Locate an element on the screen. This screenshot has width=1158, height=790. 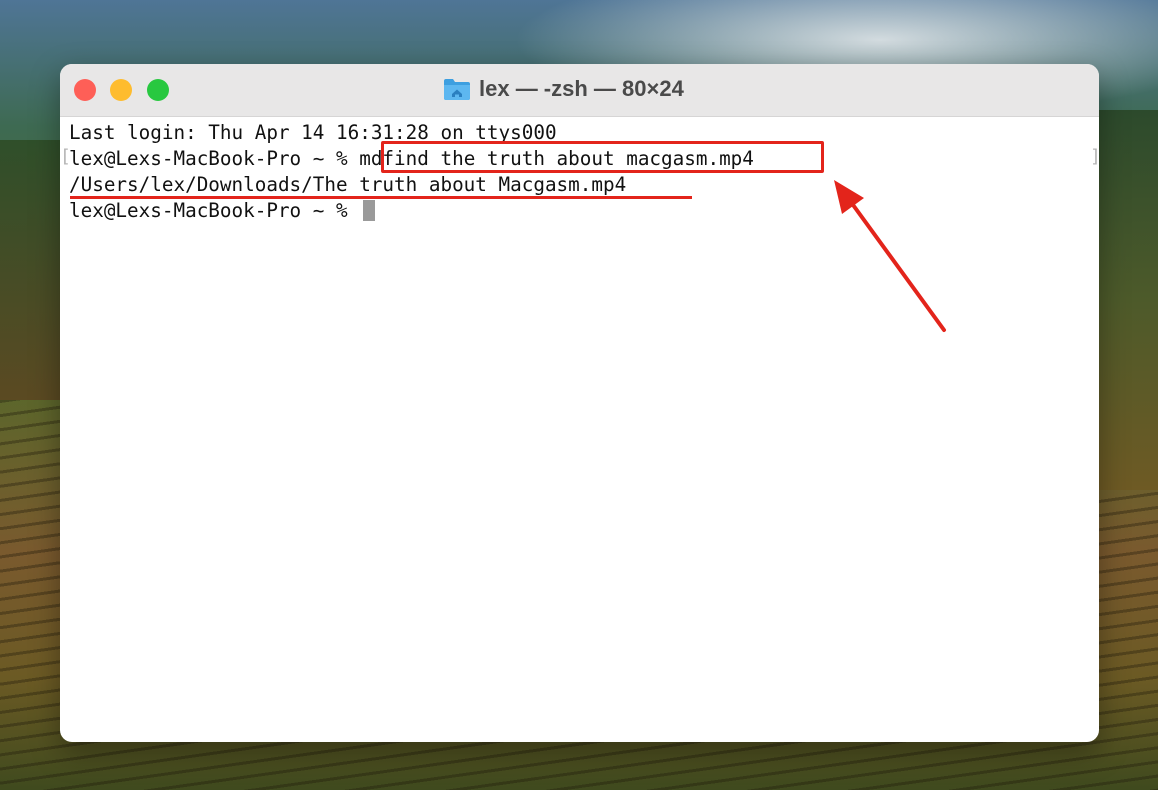
close-button is located at coordinates (85, 90).